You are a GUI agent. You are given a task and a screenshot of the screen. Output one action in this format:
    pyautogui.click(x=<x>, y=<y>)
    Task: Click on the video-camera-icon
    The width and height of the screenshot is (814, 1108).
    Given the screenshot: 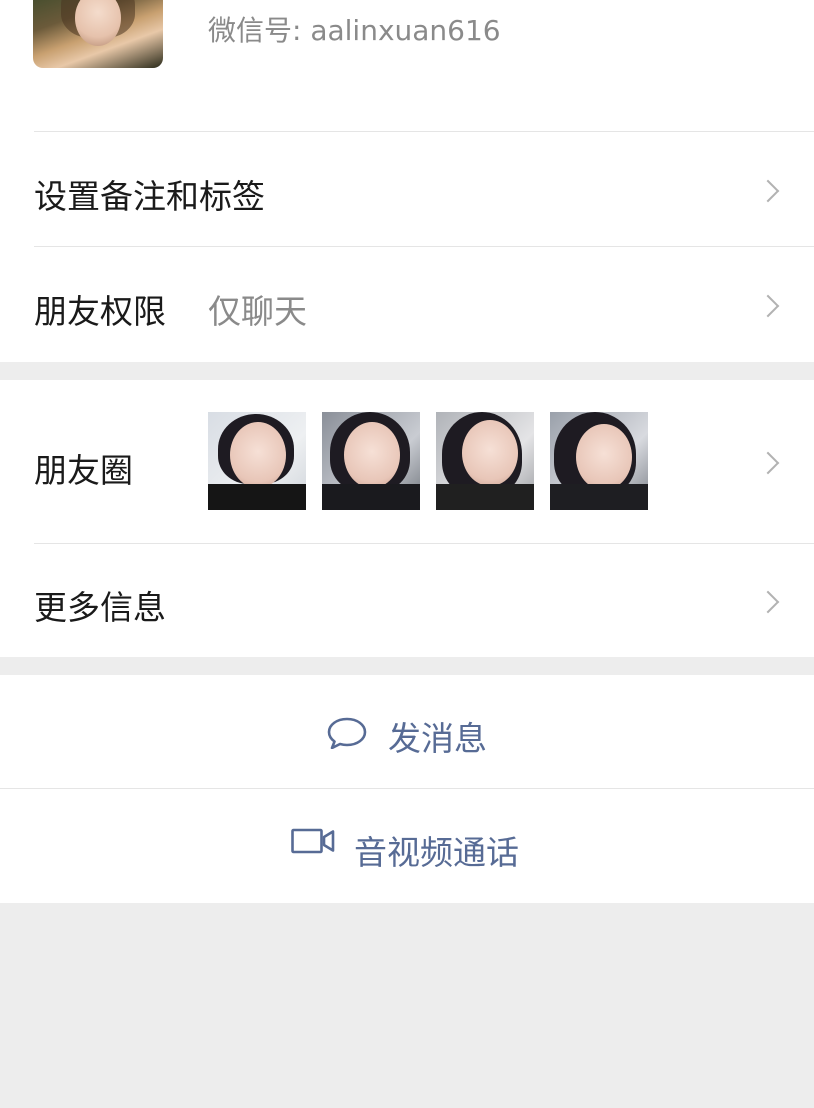 What is the action you would take?
    pyautogui.click(x=313, y=841)
    